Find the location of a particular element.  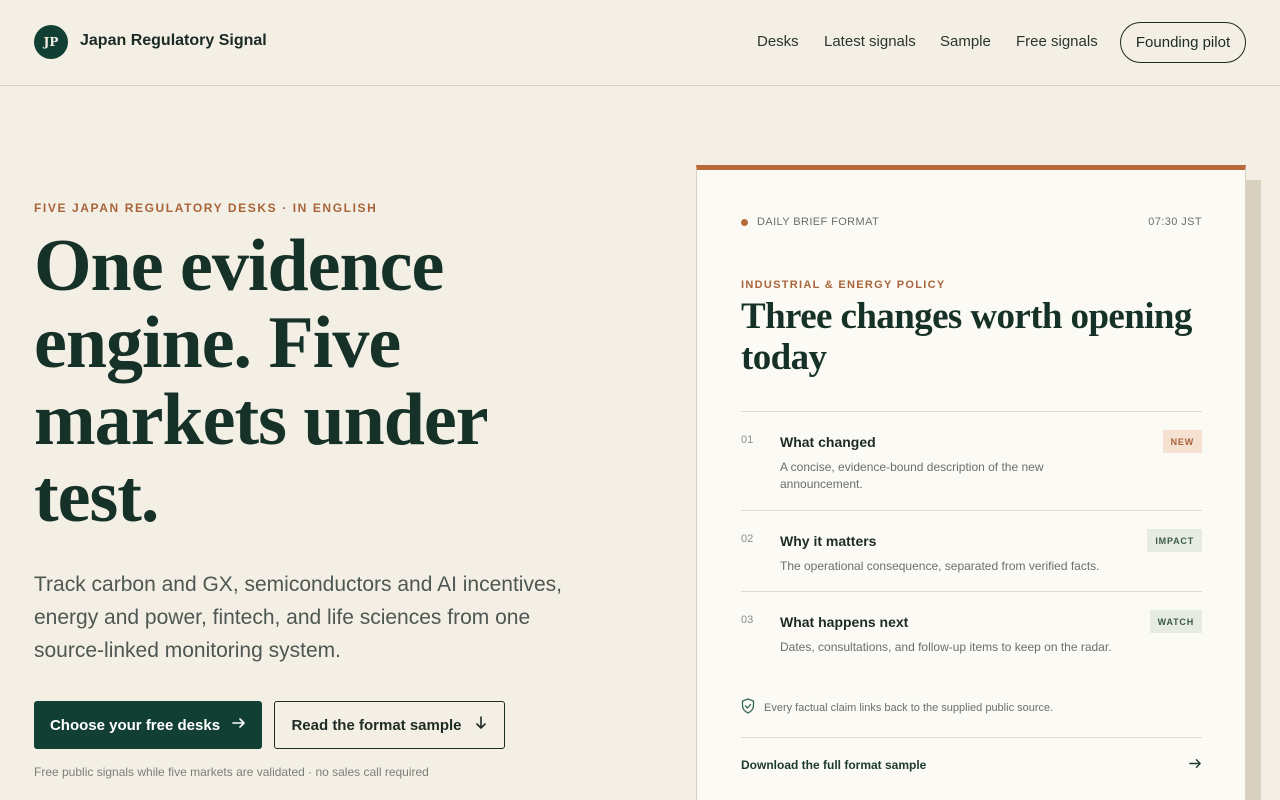

read-format-sample-button: Read the format sample is located at coordinates (389, 725).